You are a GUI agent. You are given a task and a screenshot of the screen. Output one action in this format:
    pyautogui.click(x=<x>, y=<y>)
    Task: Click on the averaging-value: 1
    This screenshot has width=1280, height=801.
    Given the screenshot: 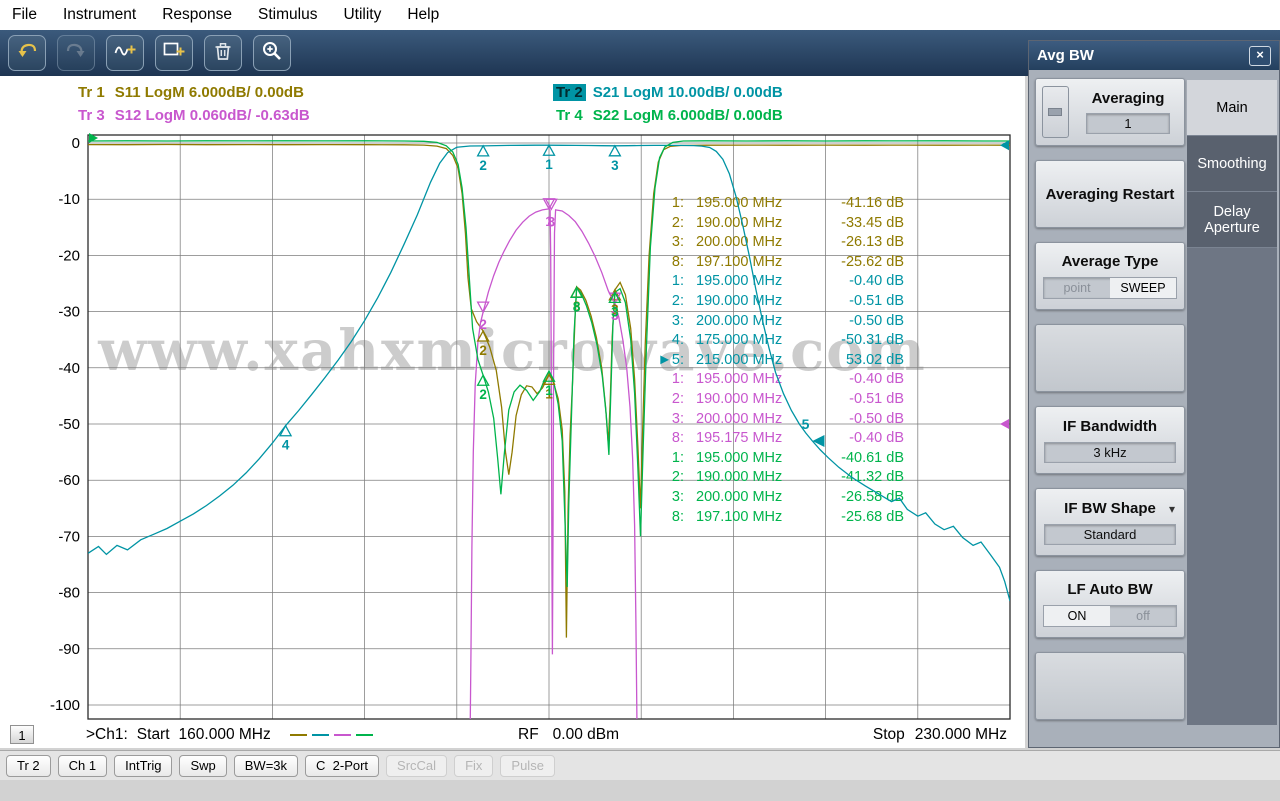 What is the action you would take?
    pyautogui.click(x=1128, y=123)
    